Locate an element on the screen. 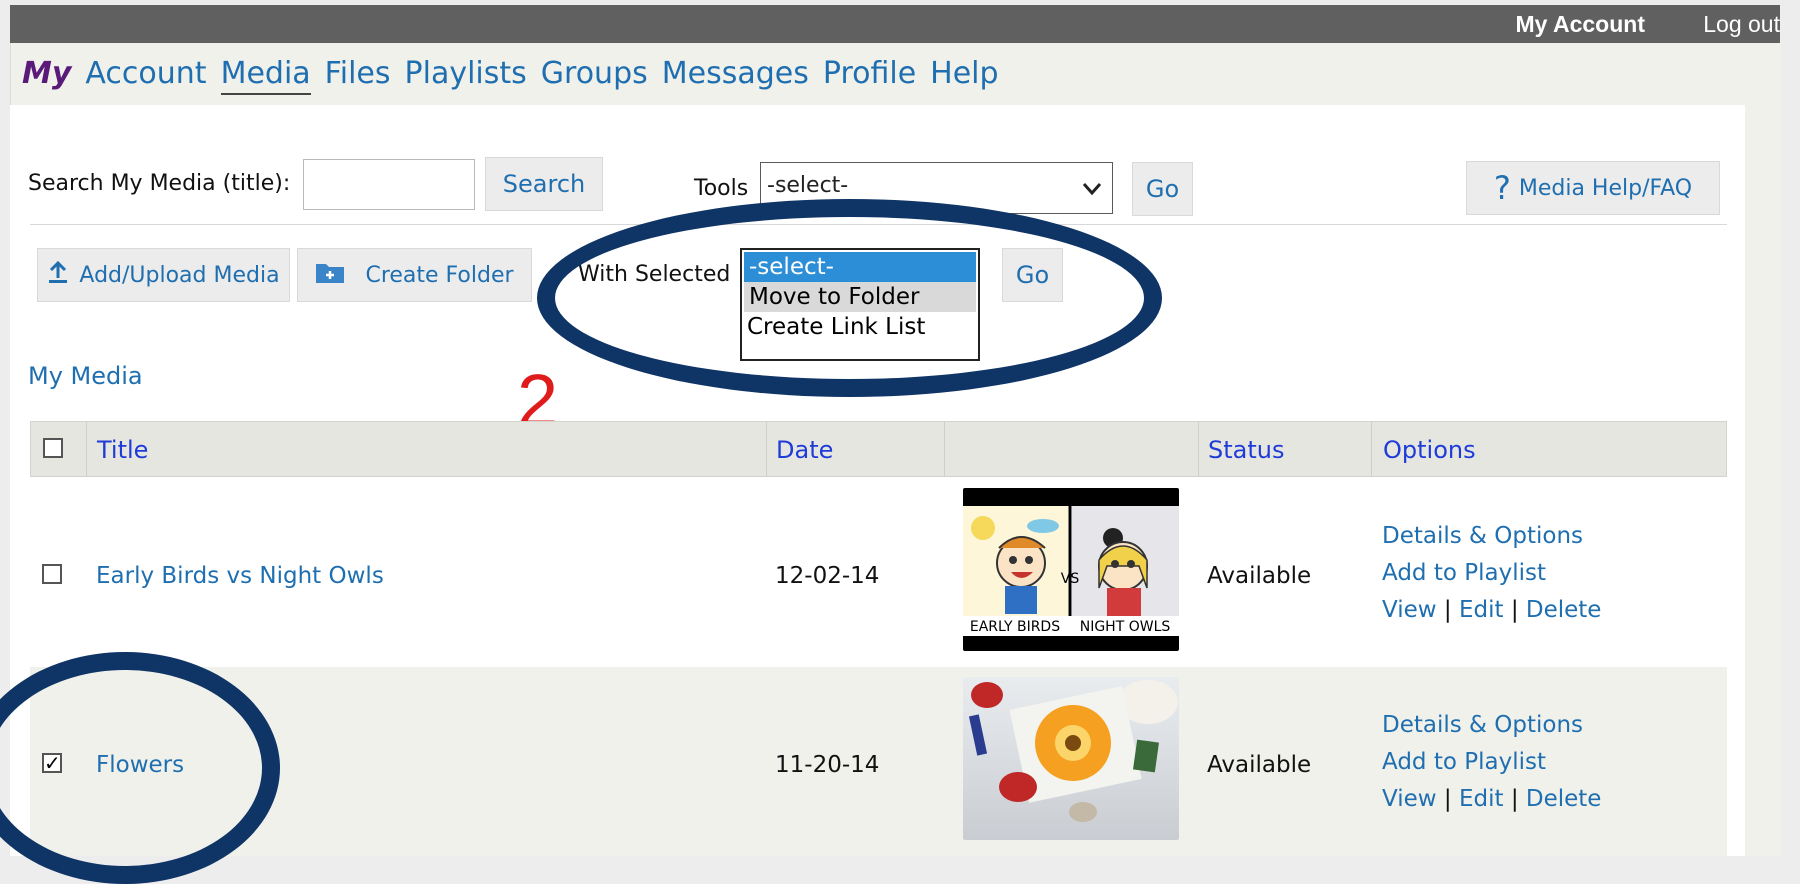 The image size is (1800, 884). media-thumbnail: VS EARLY BIRDS NIGHT OWLS is located at coordinates (1071, 569).